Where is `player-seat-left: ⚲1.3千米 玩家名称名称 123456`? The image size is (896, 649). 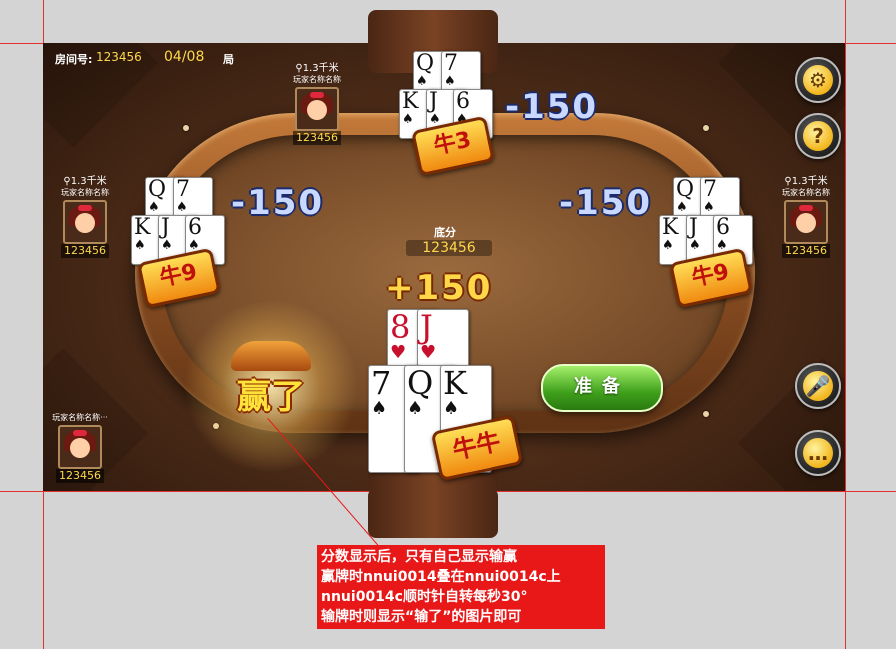
player-seat-left: ⚲1.3千米 玩家名称名称 123456 is located at coordinates (85, 217).